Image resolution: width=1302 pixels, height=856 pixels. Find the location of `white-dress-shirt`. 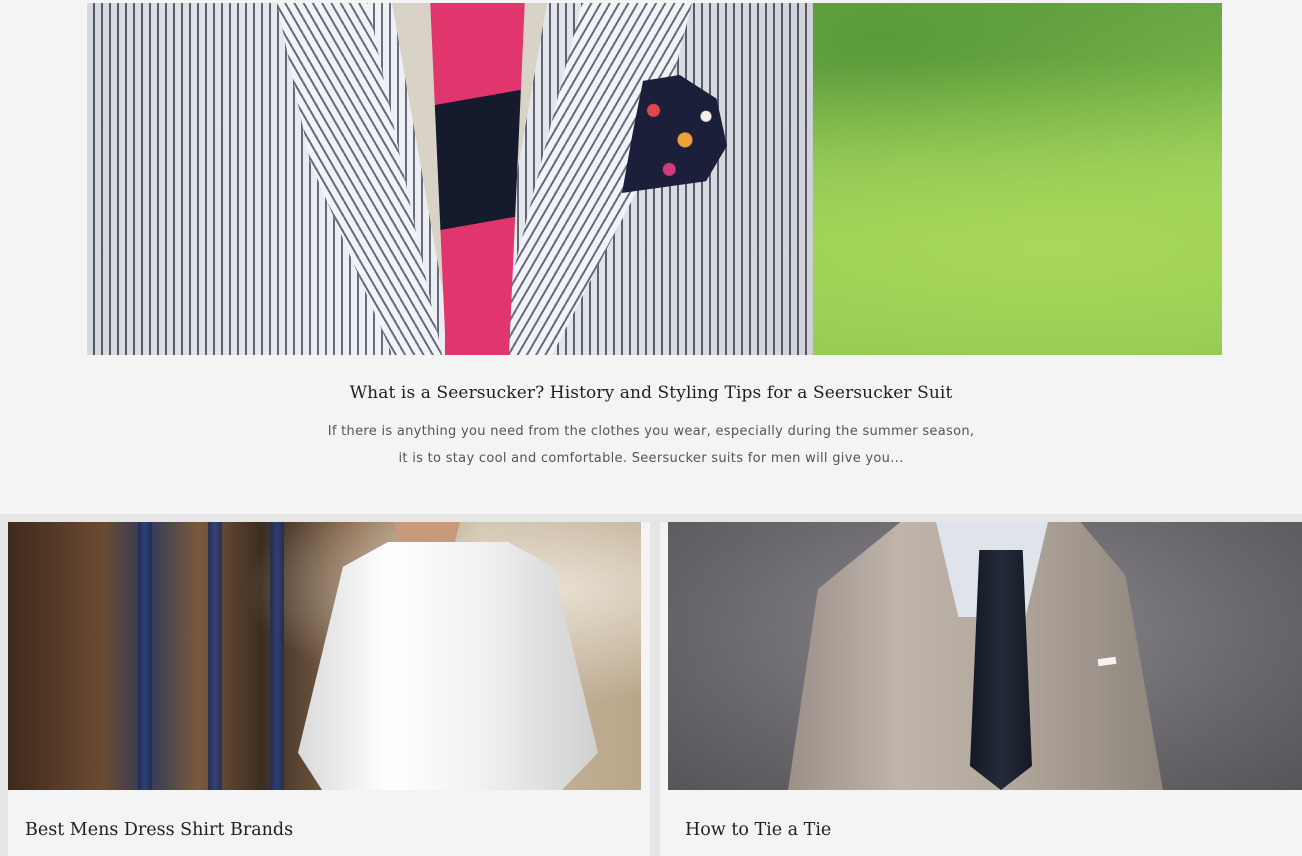

white-dress-shirt is located at coordinates (448, 666).